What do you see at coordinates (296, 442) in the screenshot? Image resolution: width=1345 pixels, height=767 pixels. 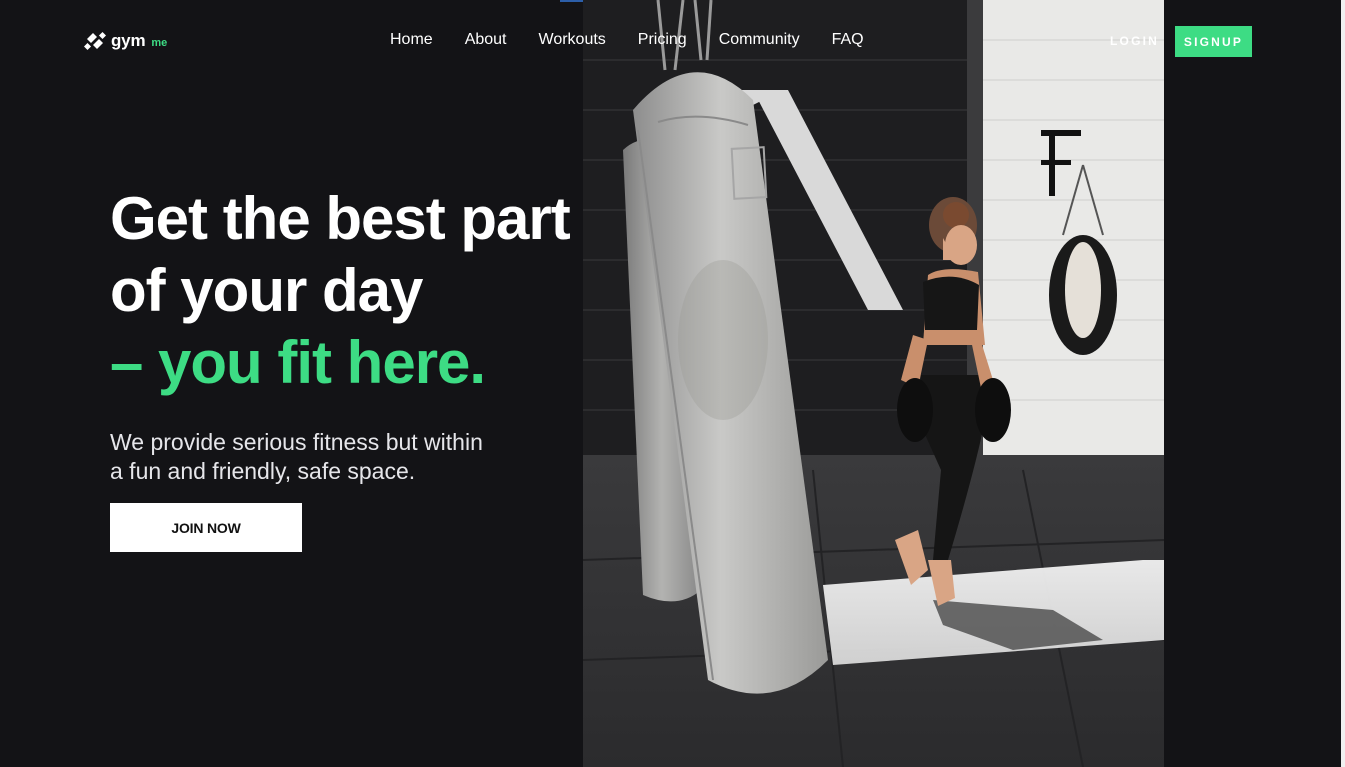 I see `subtext-line-1: We provide serious fitness but within` at bounding box center [296, 442].